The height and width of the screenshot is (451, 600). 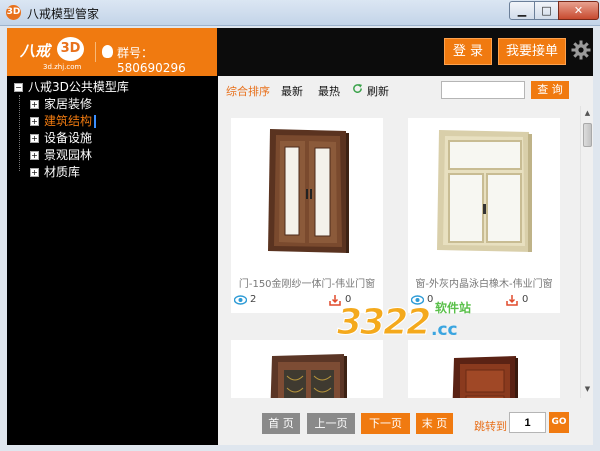 I want to click on logo-badge-icon: 3D, so click(x=70, y=49).